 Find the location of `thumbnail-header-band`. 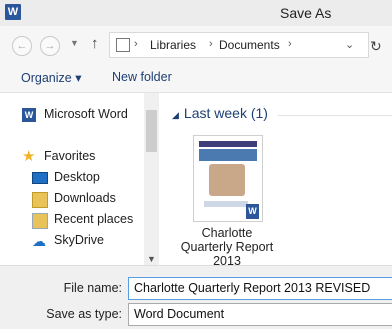

thumbnail-header-band is located at coordinates (228, 144).